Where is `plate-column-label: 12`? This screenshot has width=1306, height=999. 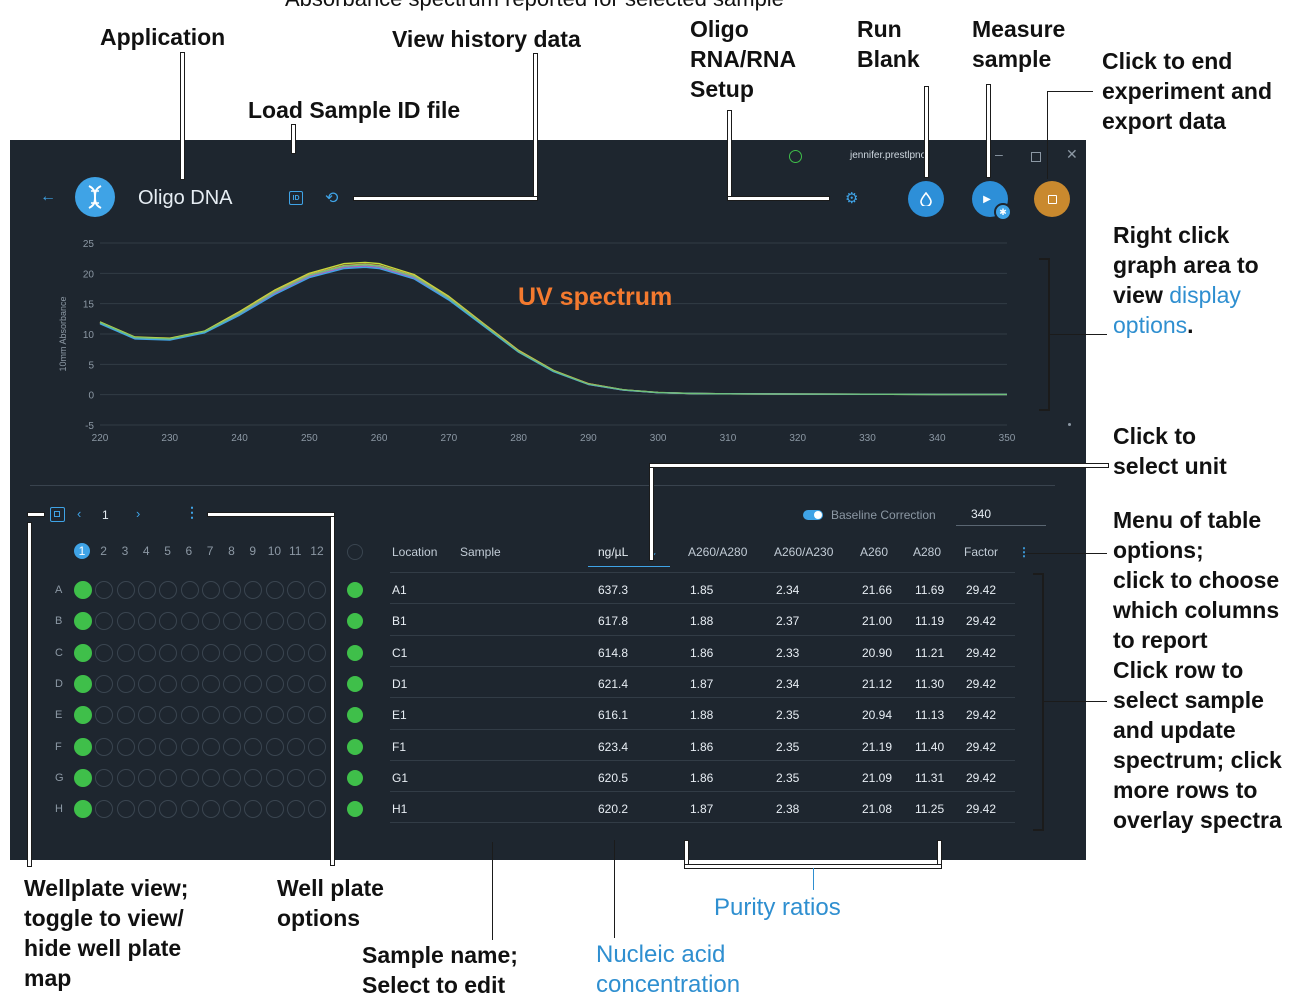
plate-column-label: 12 is located at coordinates (316, 551).